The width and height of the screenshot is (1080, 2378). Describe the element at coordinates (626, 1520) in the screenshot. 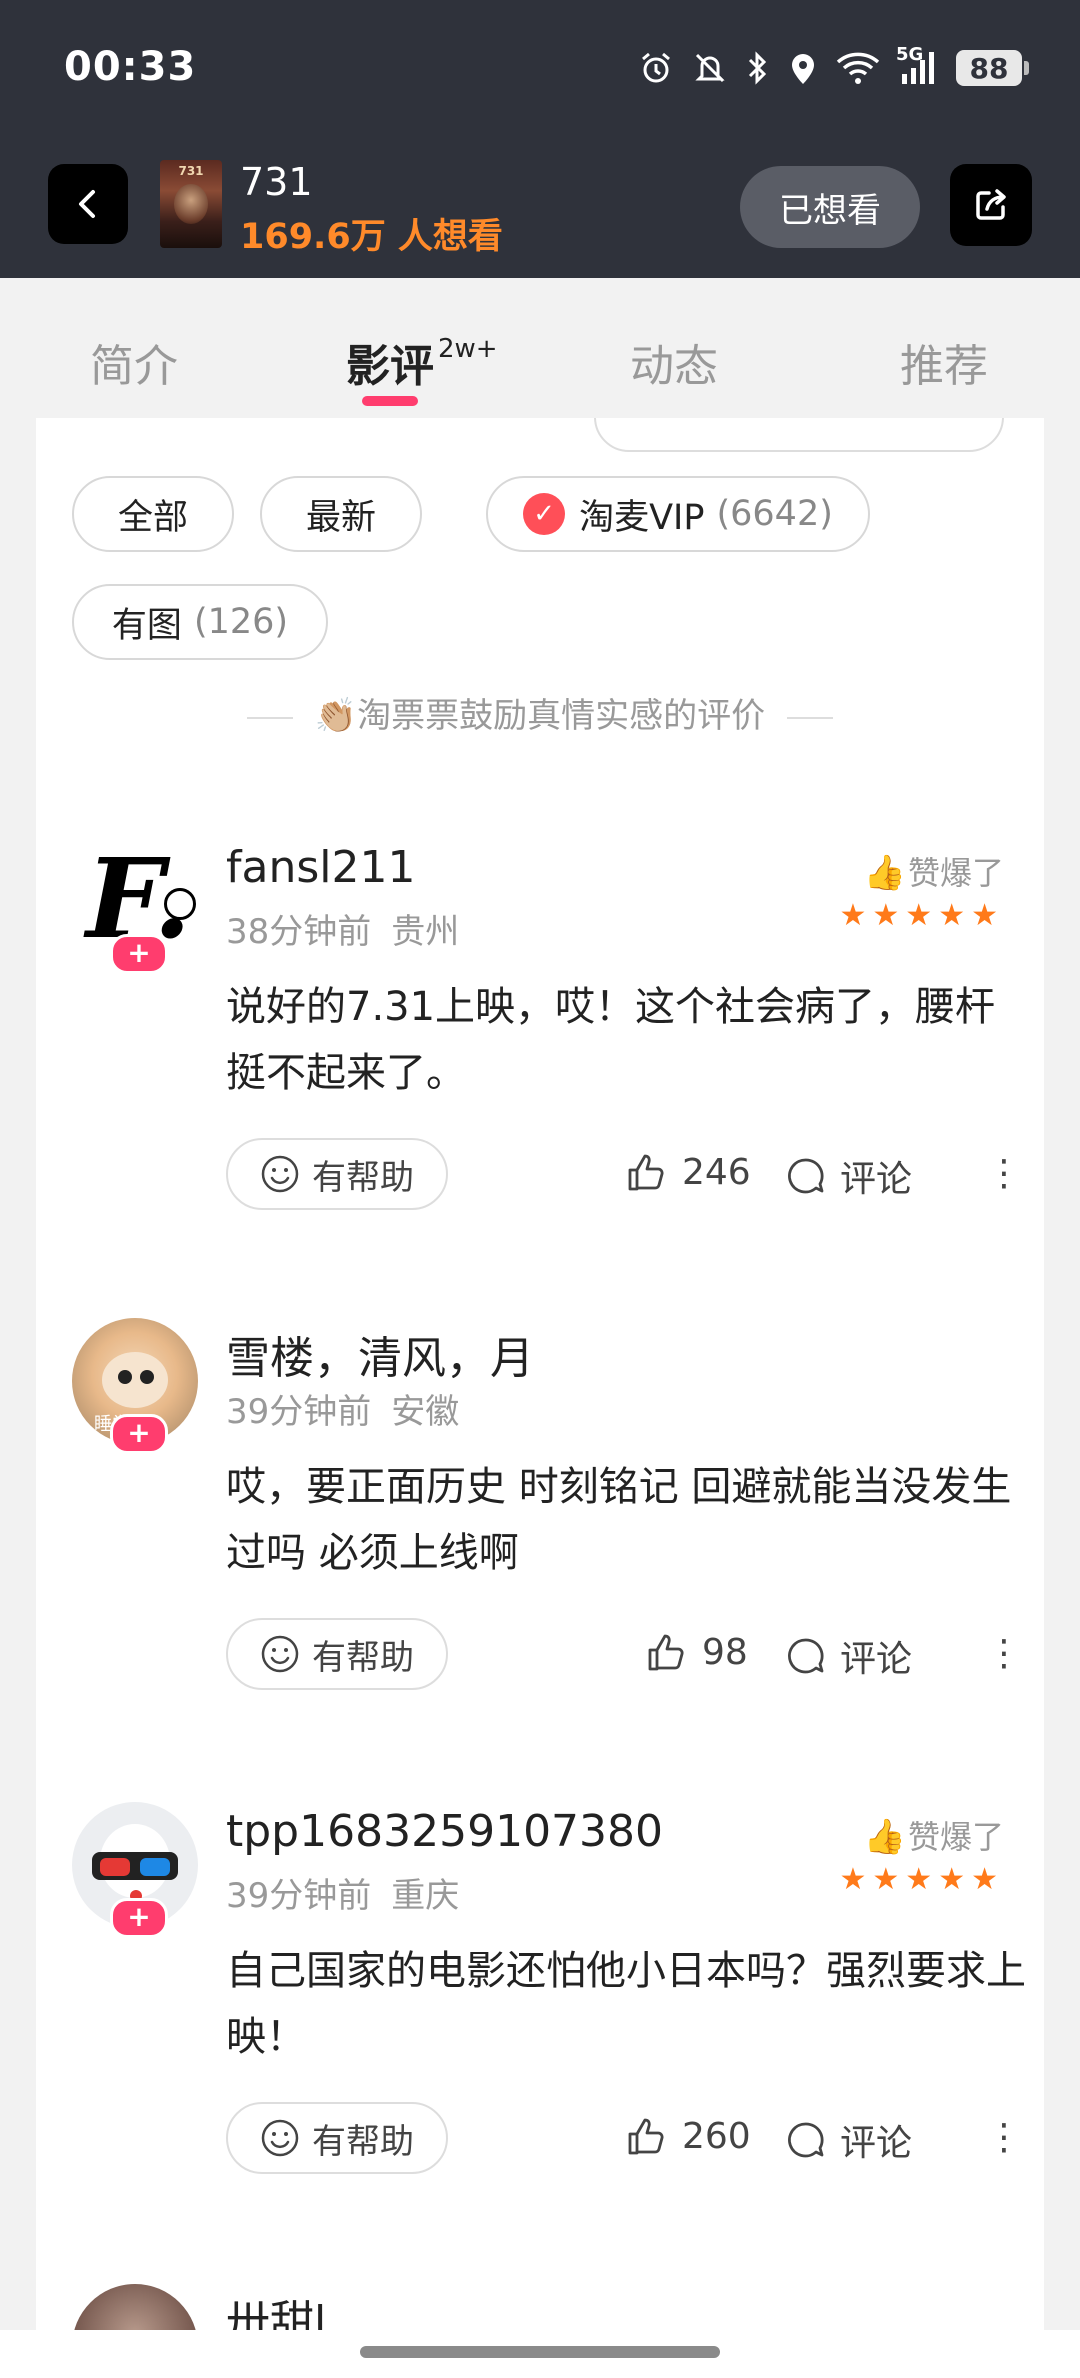

I see `review-content: 哎，要正面历史 时刻铭记 回避就能当没发生过吗 必须上线啊` at that location.